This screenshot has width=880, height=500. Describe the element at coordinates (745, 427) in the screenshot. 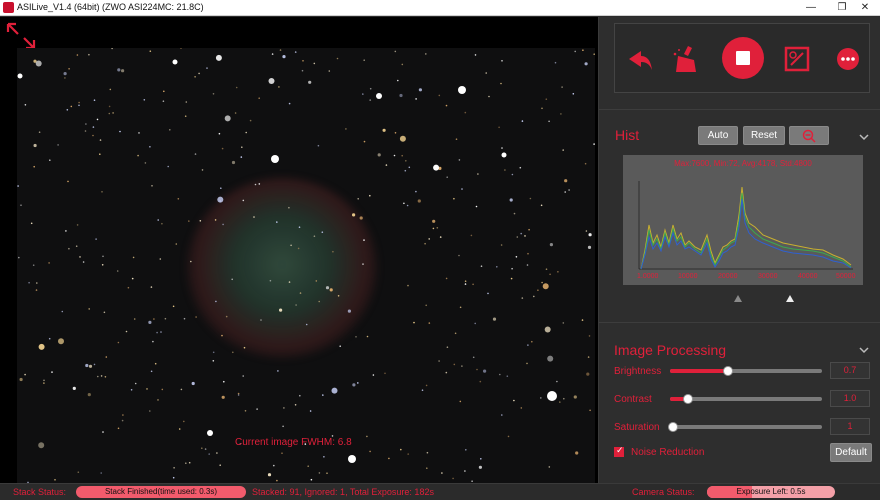

I see `saturation-slider` at that location.